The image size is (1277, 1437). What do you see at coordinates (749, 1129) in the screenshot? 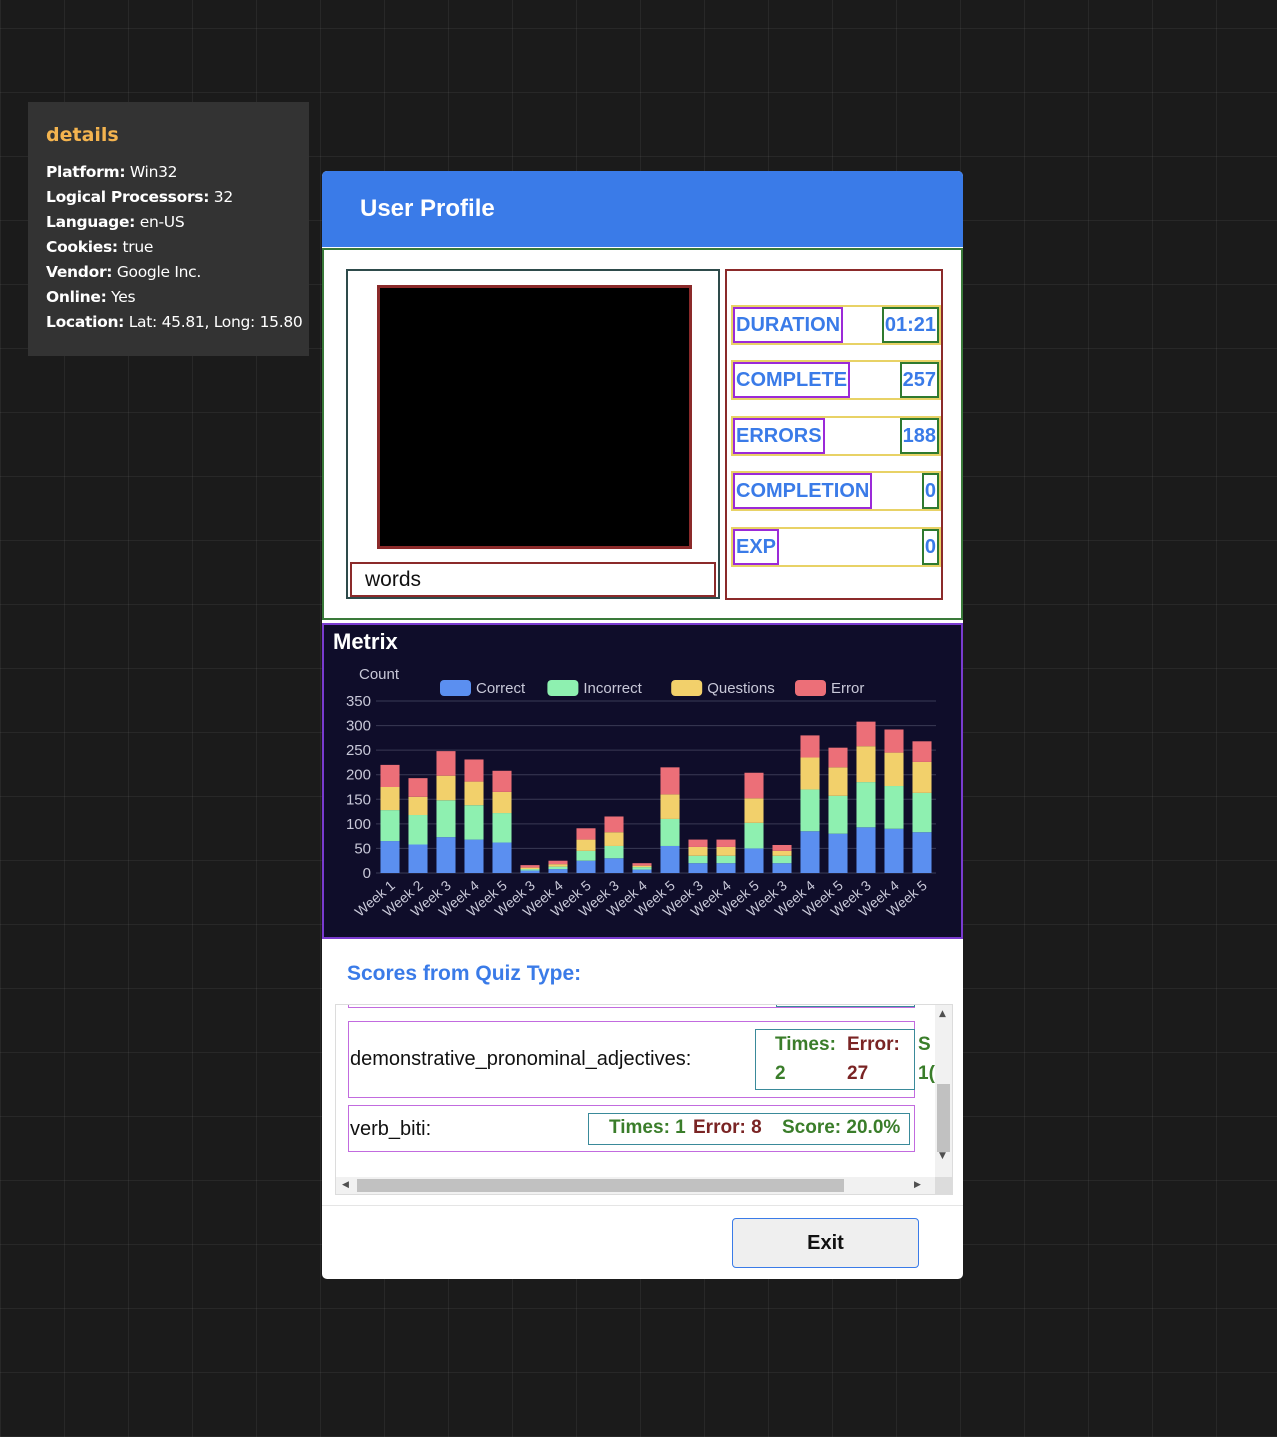
I see `quiz-stats: Times: 1 Error: 8 Score: 20.0%` at bounding box center [749, 1129].